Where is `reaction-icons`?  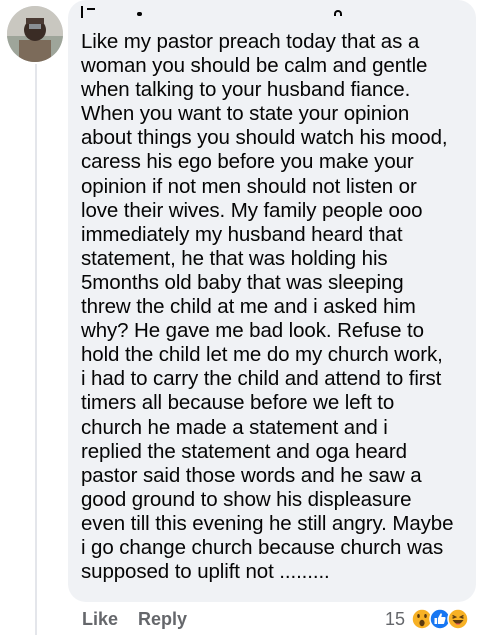
reaction-icons is located at coordinates (440, 619).